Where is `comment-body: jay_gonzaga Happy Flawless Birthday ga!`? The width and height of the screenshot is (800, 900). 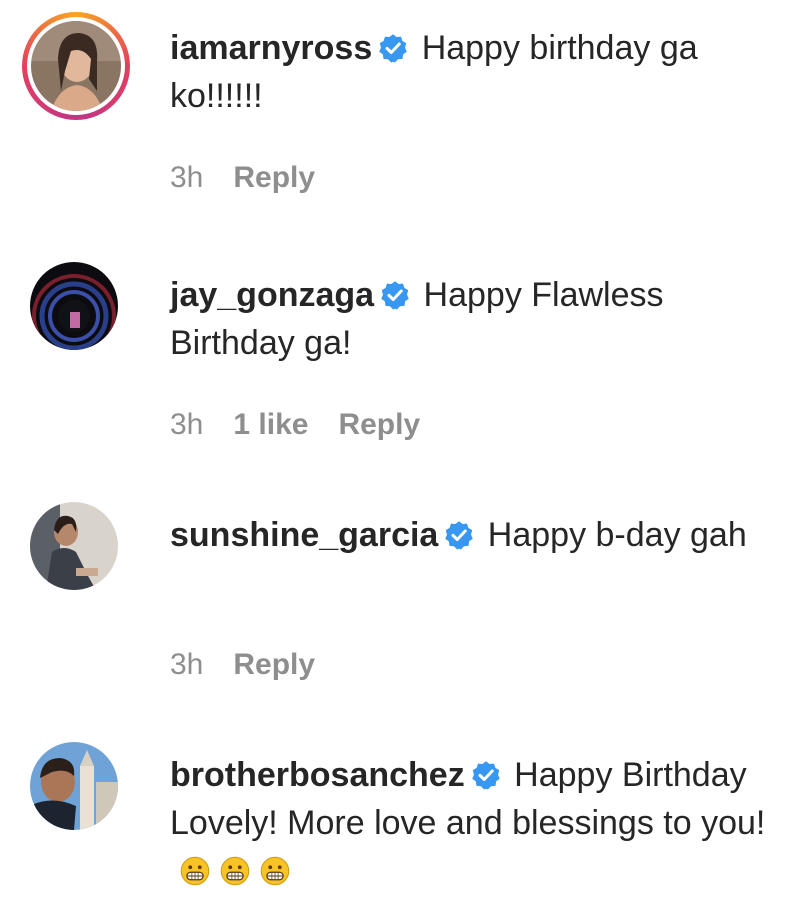 comment-body: jay_gonzaga Happy Flawless Birthday ga! is located at coordinates (470, 319).